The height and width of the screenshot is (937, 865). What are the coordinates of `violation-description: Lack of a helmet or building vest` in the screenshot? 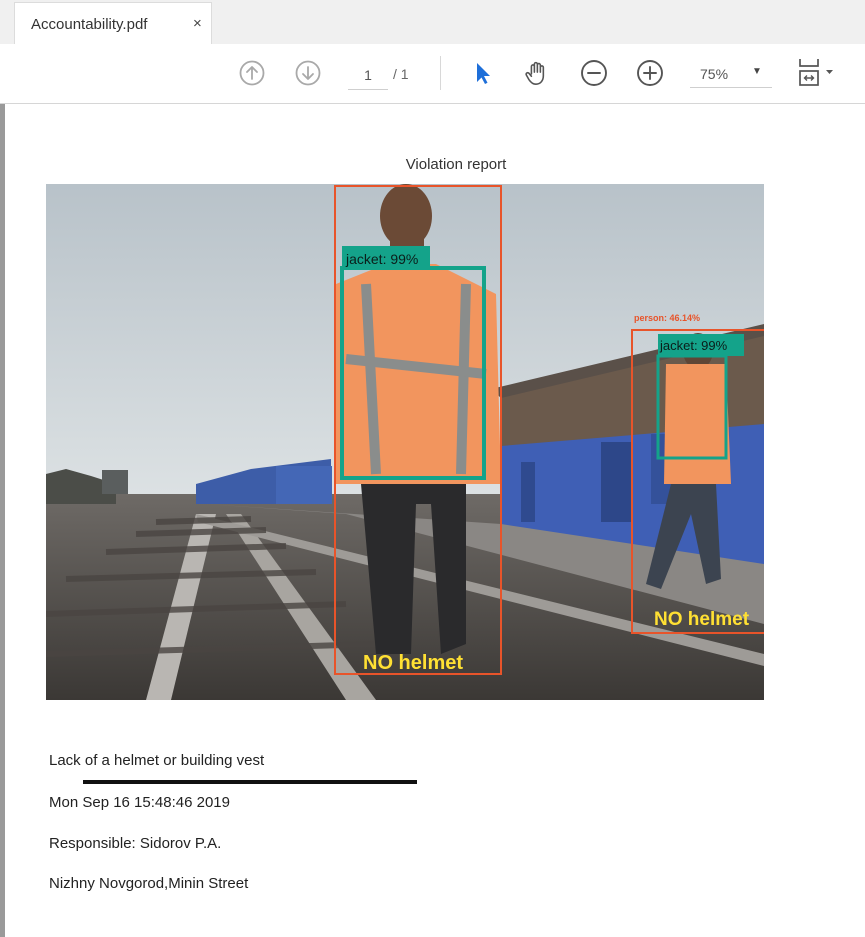 It's located at (157, 760).